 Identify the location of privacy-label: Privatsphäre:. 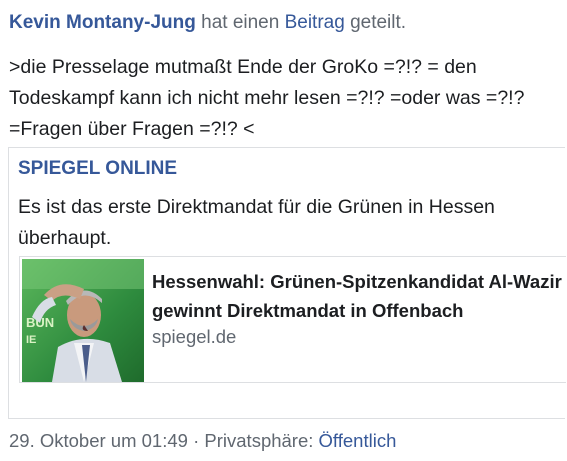
(261, 440).